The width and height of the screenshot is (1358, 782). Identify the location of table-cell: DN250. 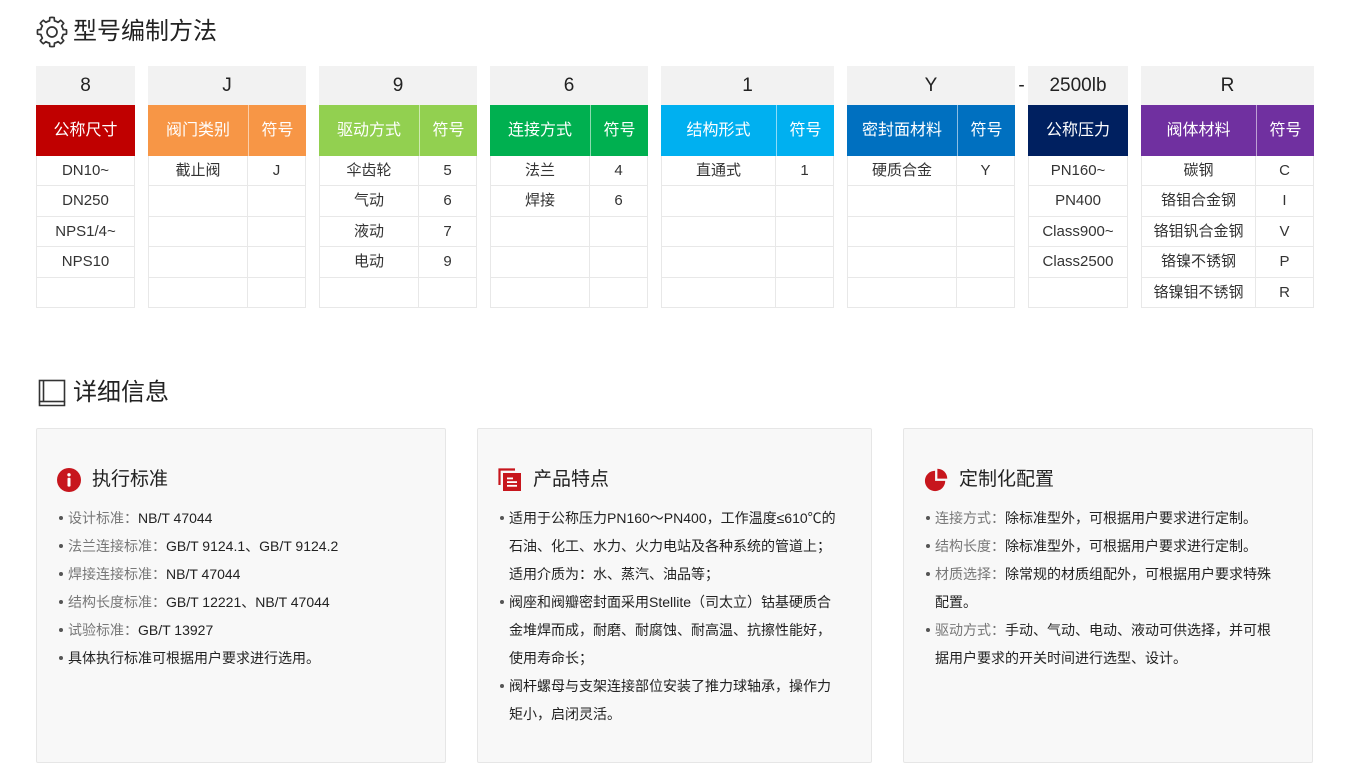
(85, 201).